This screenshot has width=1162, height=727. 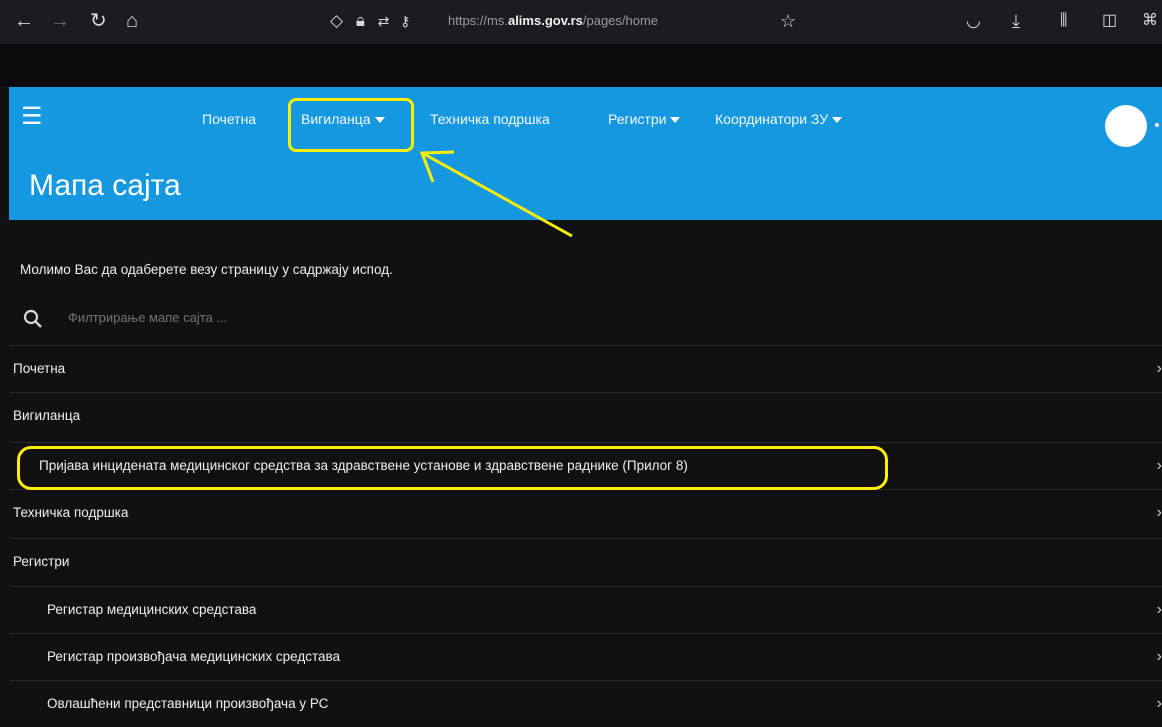 What do you see at coordinates (1016, 21) in the screenshot?
I see `download-icon: ⤓` at bounding box center [1016, 21].